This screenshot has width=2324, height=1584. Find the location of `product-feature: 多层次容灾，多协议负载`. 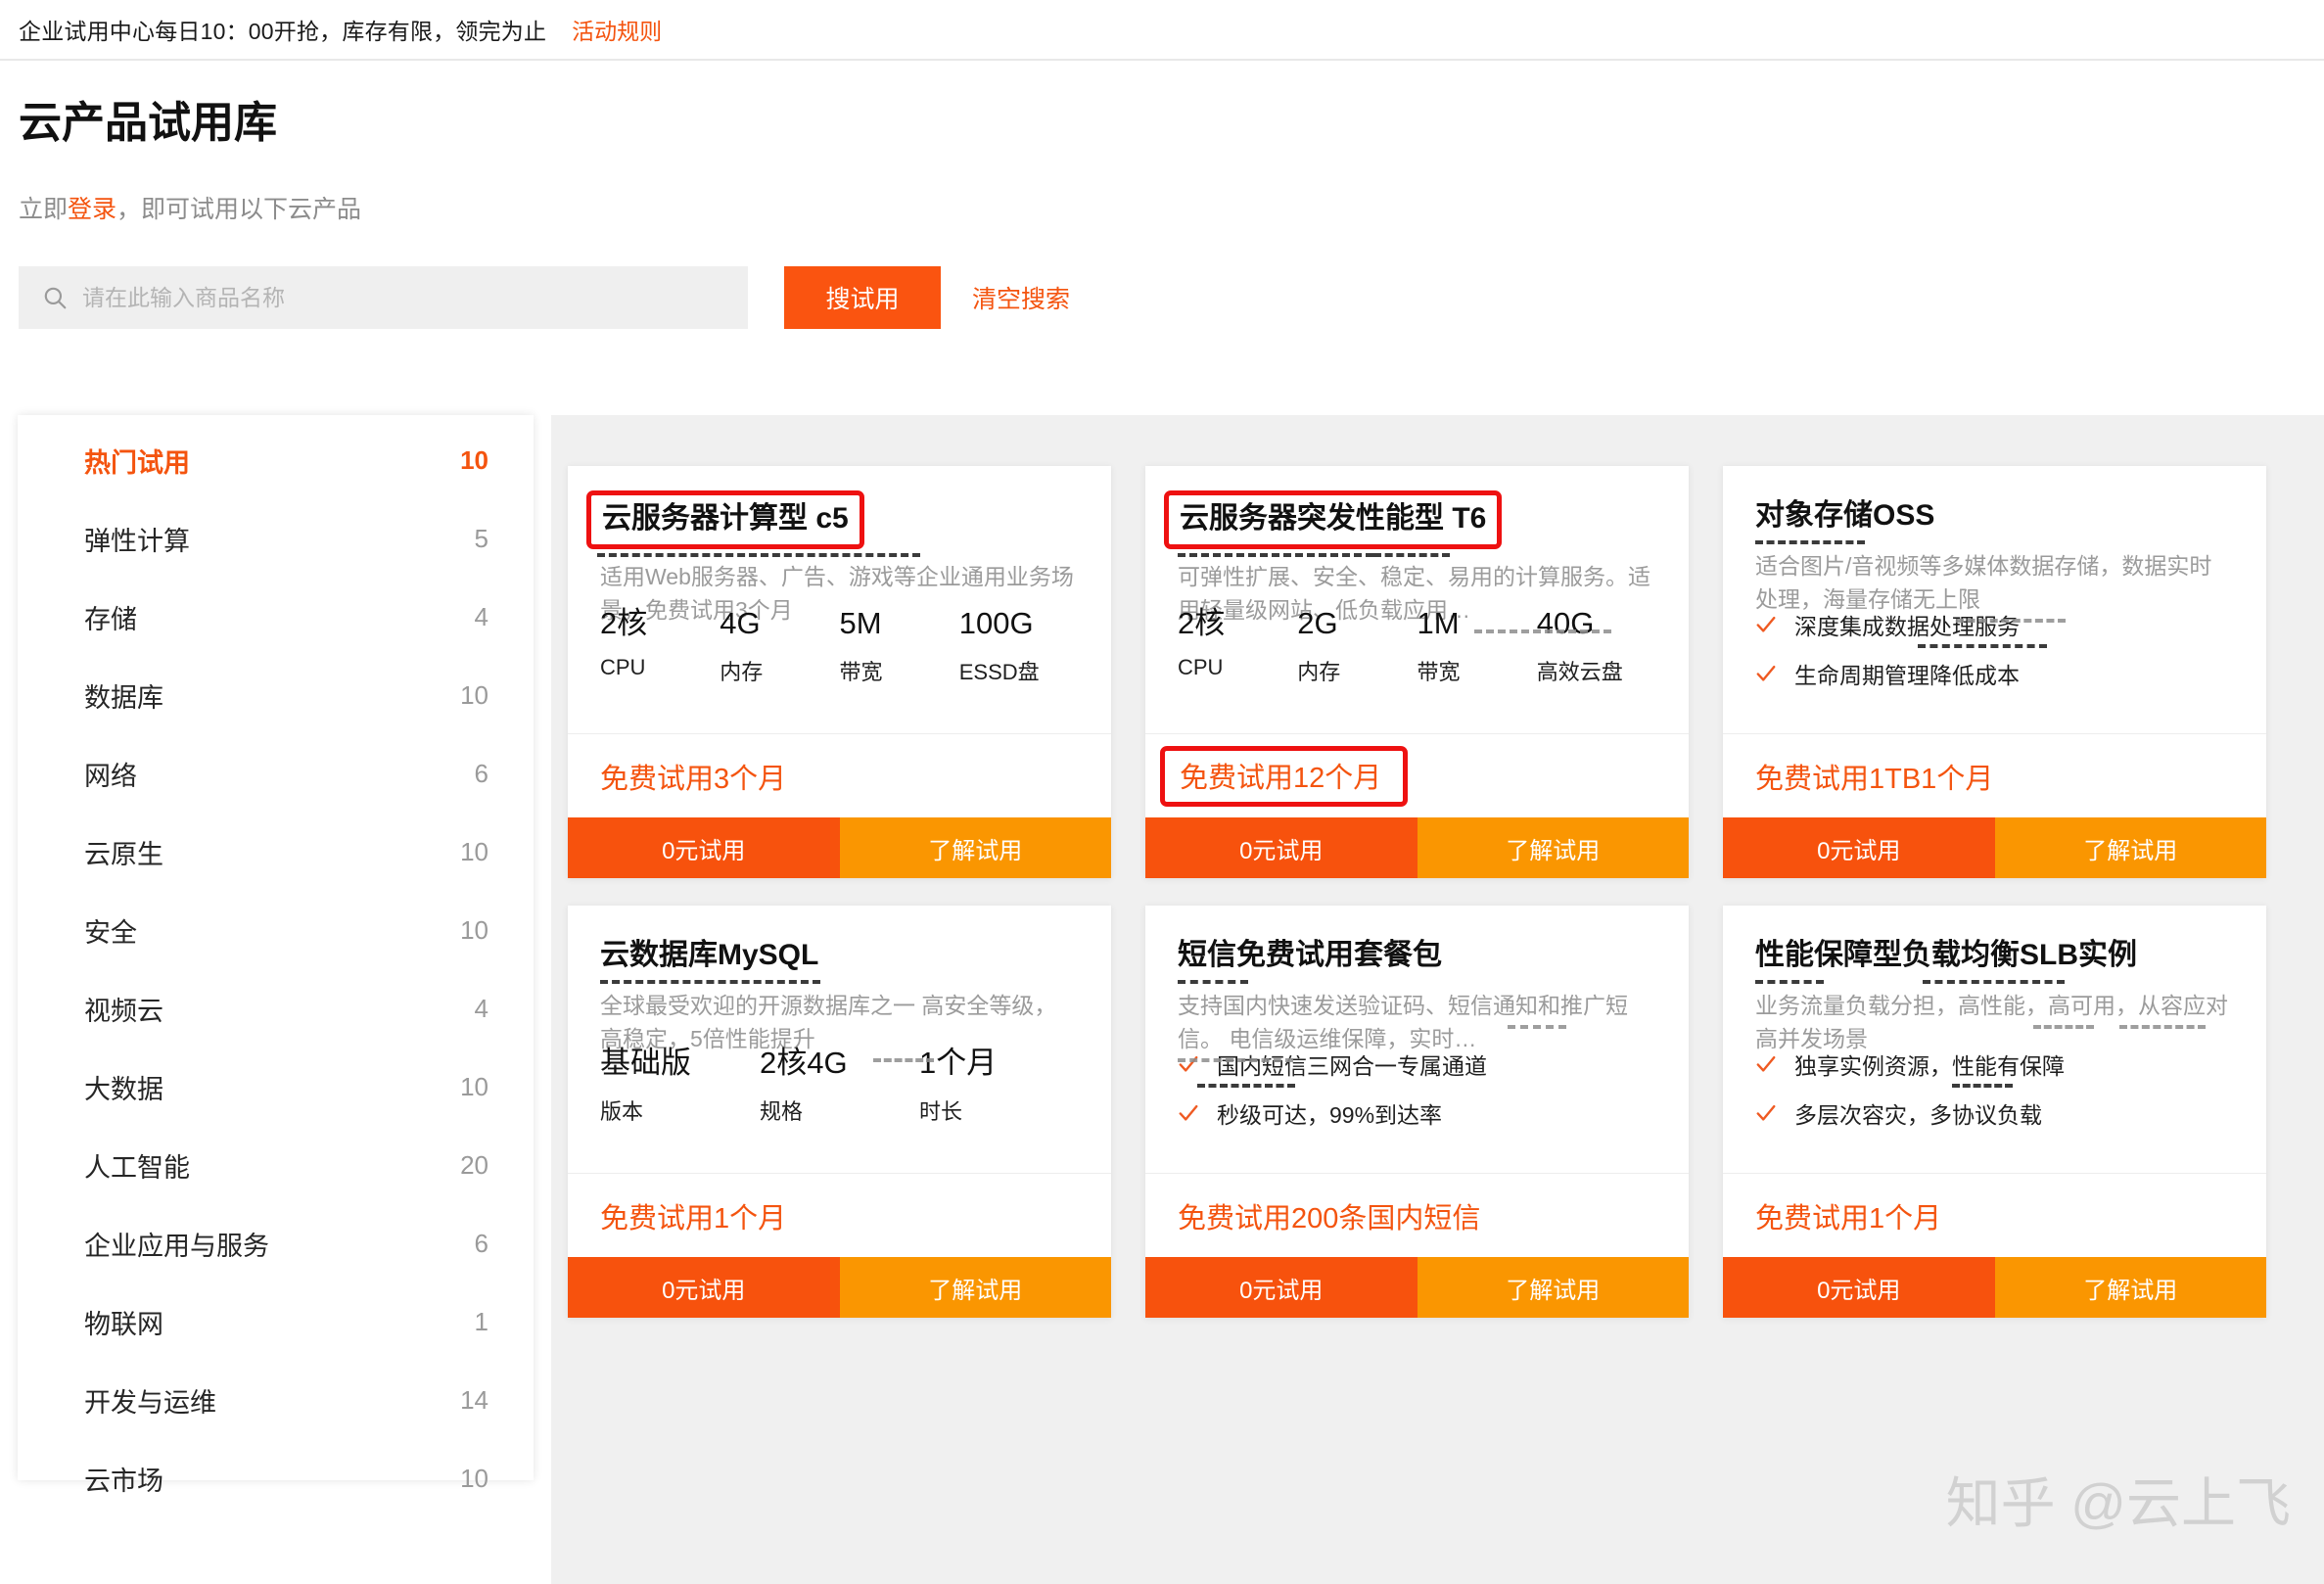

product-feature: 多层次容灾，多协议负载 is located at coordinates (2001, 1113).